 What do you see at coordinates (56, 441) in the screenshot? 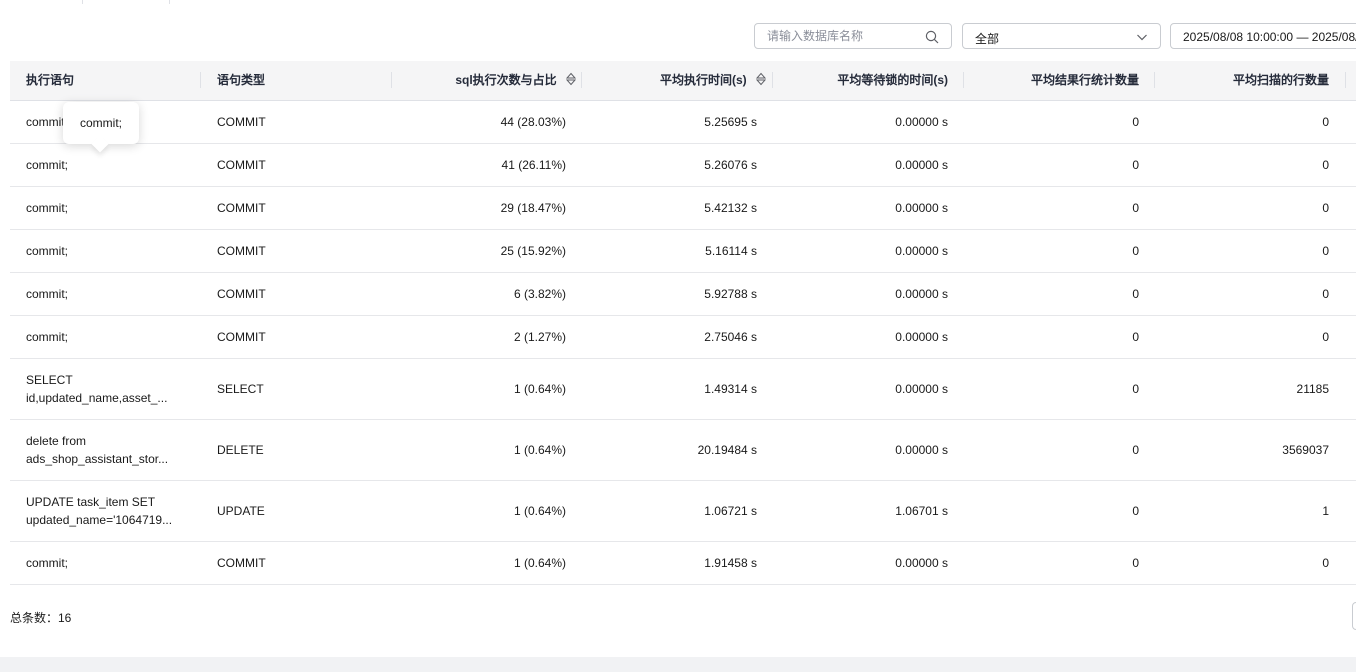
I see `statement-line: delete from` at bounding box center [56, 441].